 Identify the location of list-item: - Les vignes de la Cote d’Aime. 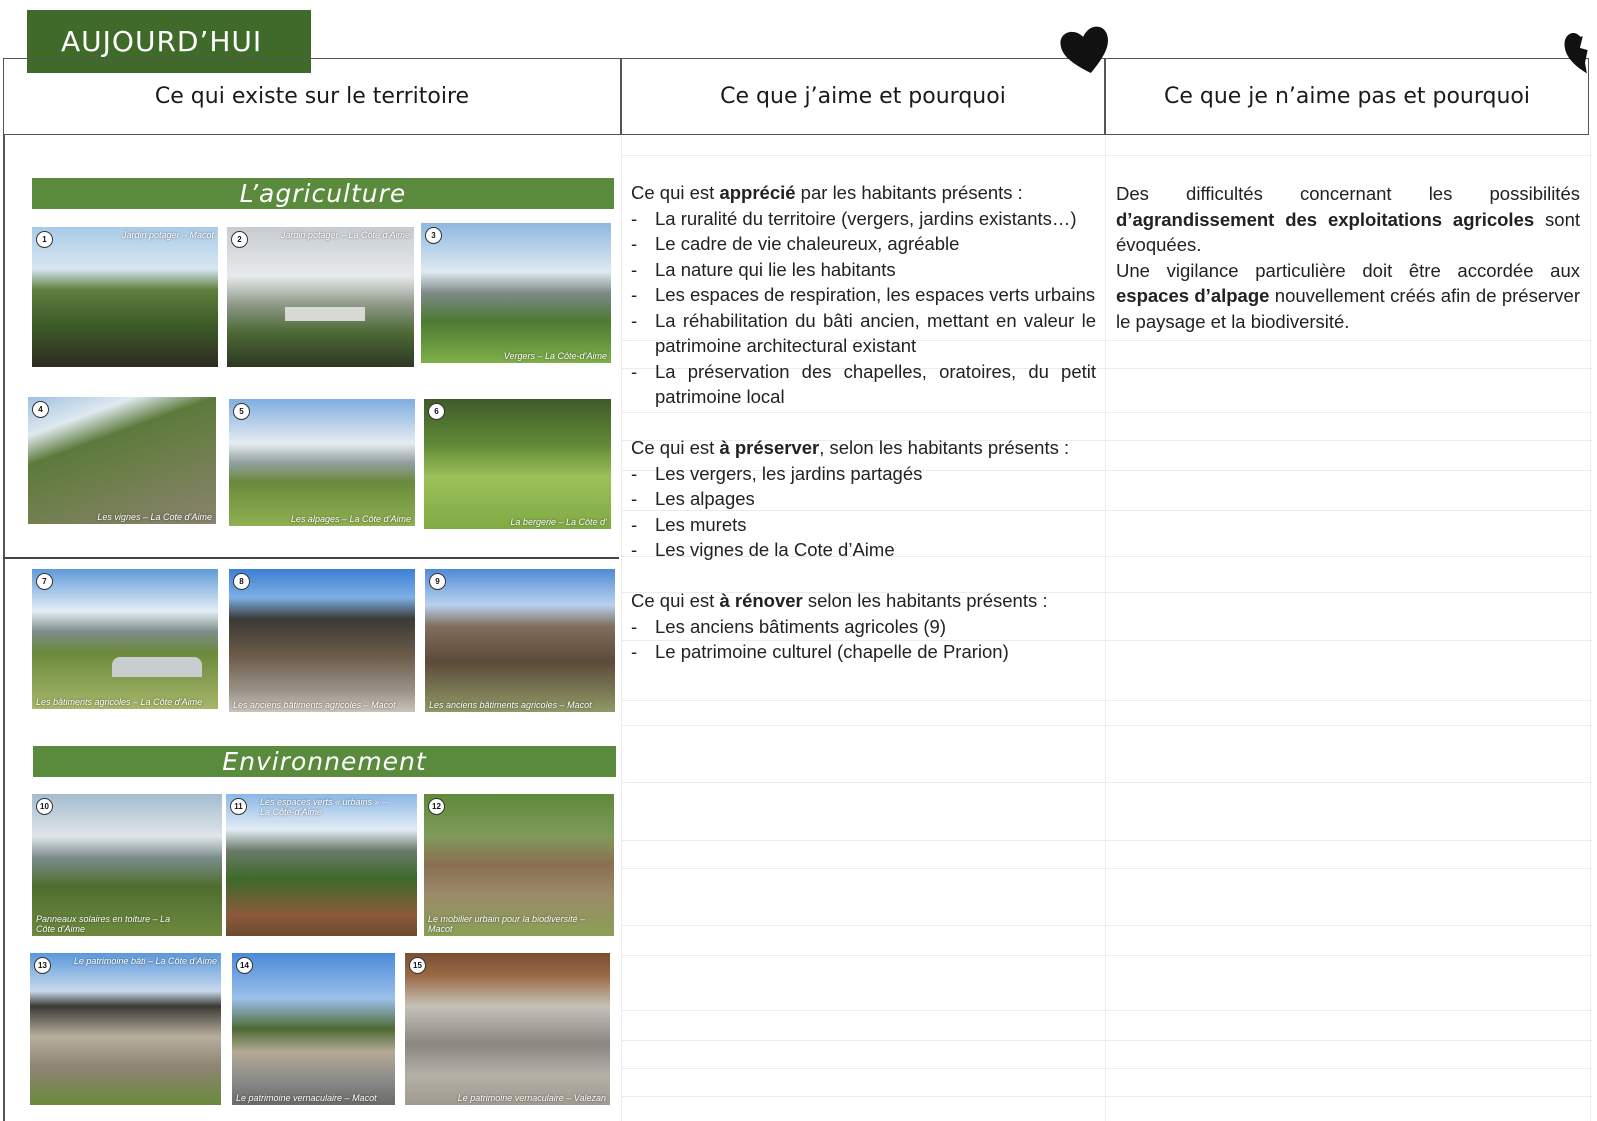
(763, 549).